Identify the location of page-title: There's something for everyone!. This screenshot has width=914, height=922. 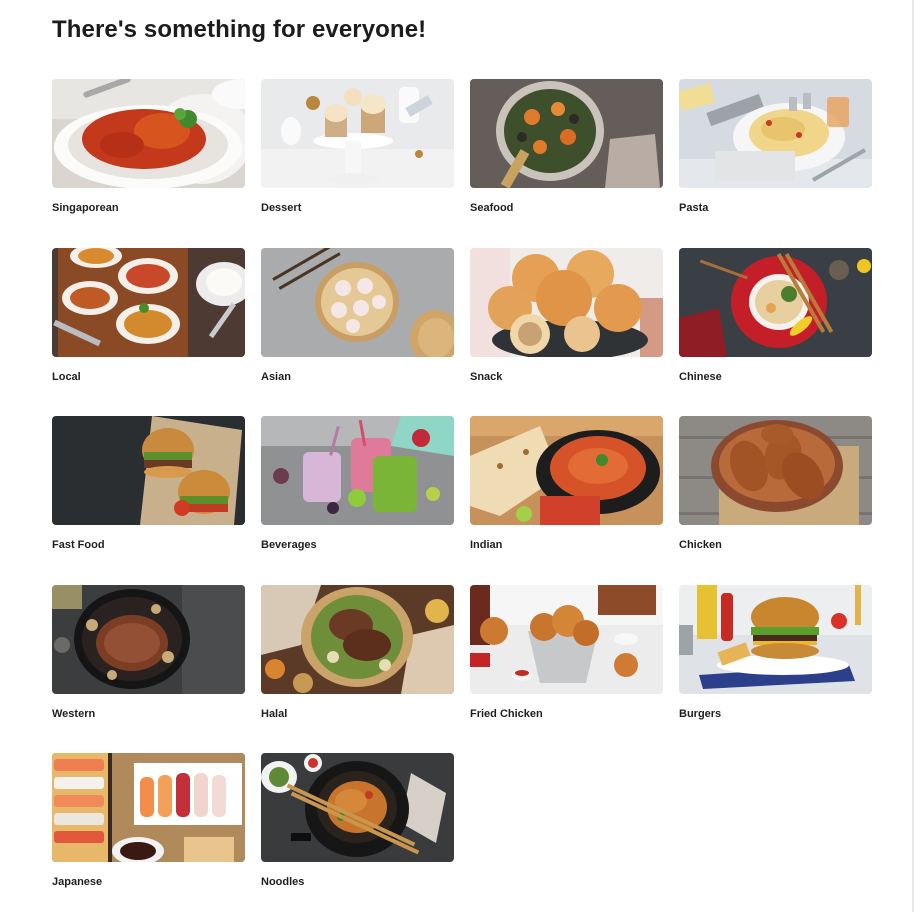
(239, 29).